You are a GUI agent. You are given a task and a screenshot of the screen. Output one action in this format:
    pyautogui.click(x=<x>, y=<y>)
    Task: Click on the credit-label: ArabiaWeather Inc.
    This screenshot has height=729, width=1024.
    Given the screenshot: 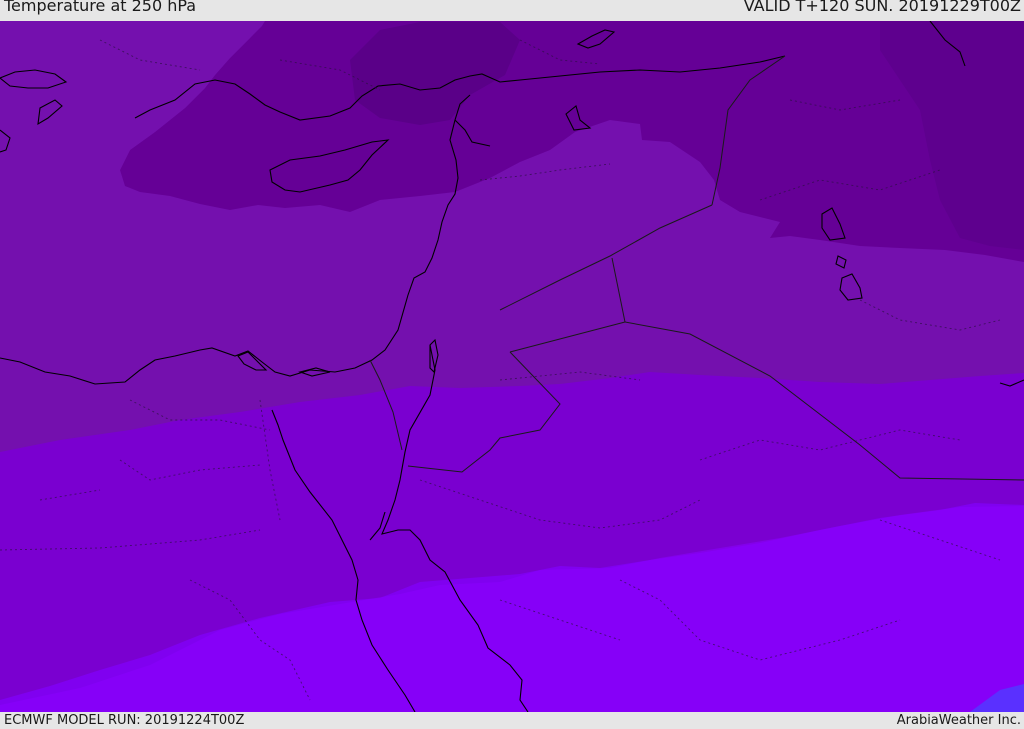 What is the action you would take?
    pyautogui.click(x=958, y=720)
    